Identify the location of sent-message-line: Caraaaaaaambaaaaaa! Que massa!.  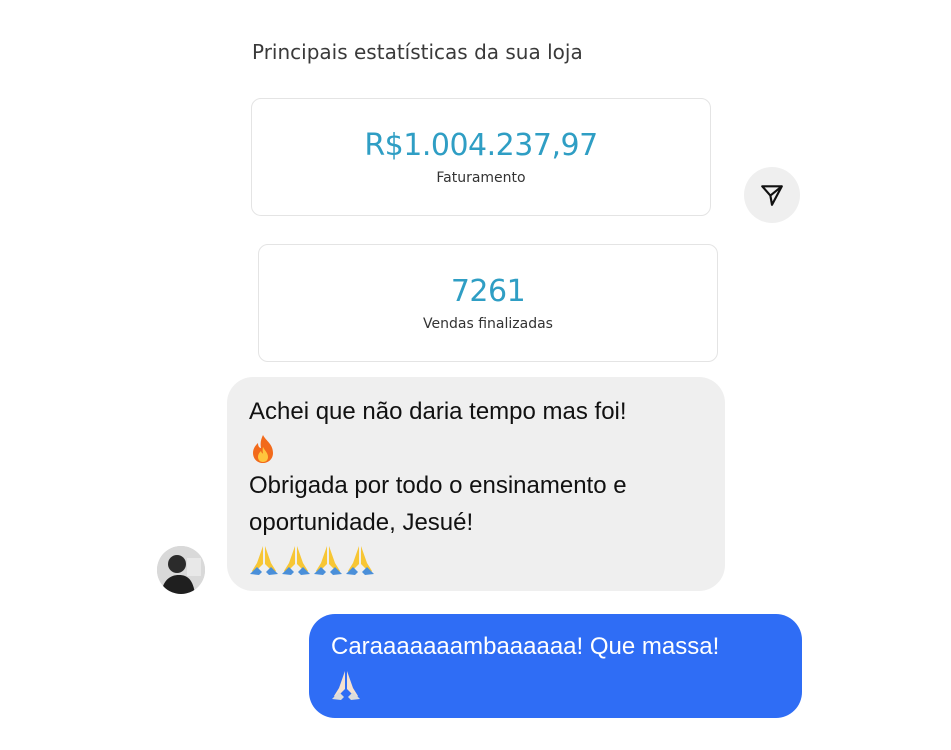
(525, 646).